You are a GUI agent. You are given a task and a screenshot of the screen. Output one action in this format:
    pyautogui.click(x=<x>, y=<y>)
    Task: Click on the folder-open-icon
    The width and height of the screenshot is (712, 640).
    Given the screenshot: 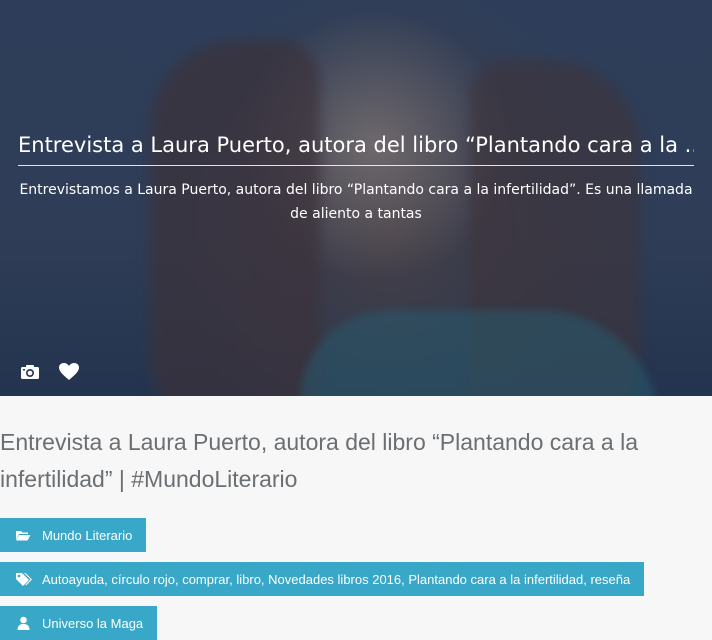 What is the action you would take?
    pyautogui.click(x=23, y=535)
    